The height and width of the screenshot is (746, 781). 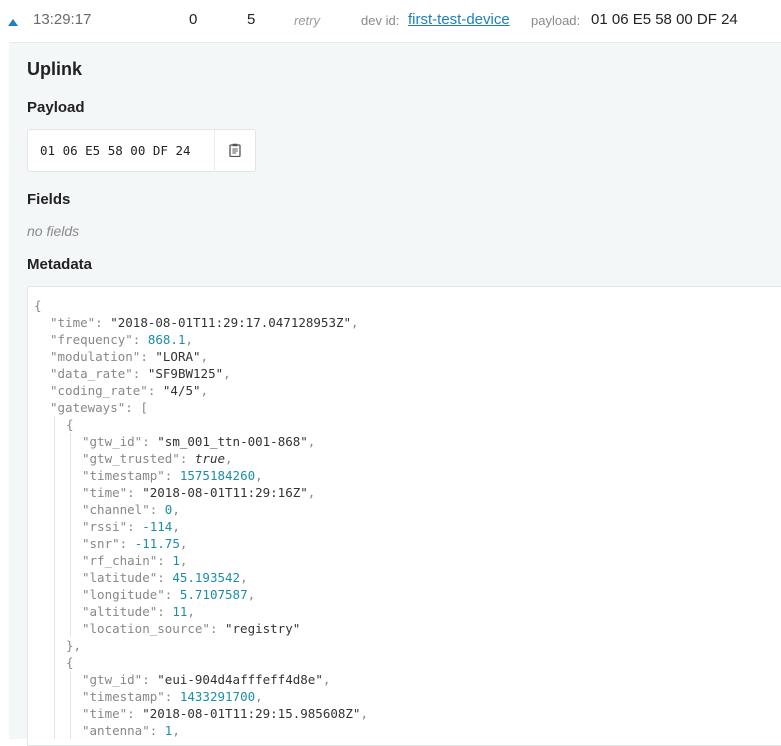 What do you see at coordinates (131, 458) in the screenshot?
I see `json-token: "gtw_trusted"` at bounding box center [131, 458].